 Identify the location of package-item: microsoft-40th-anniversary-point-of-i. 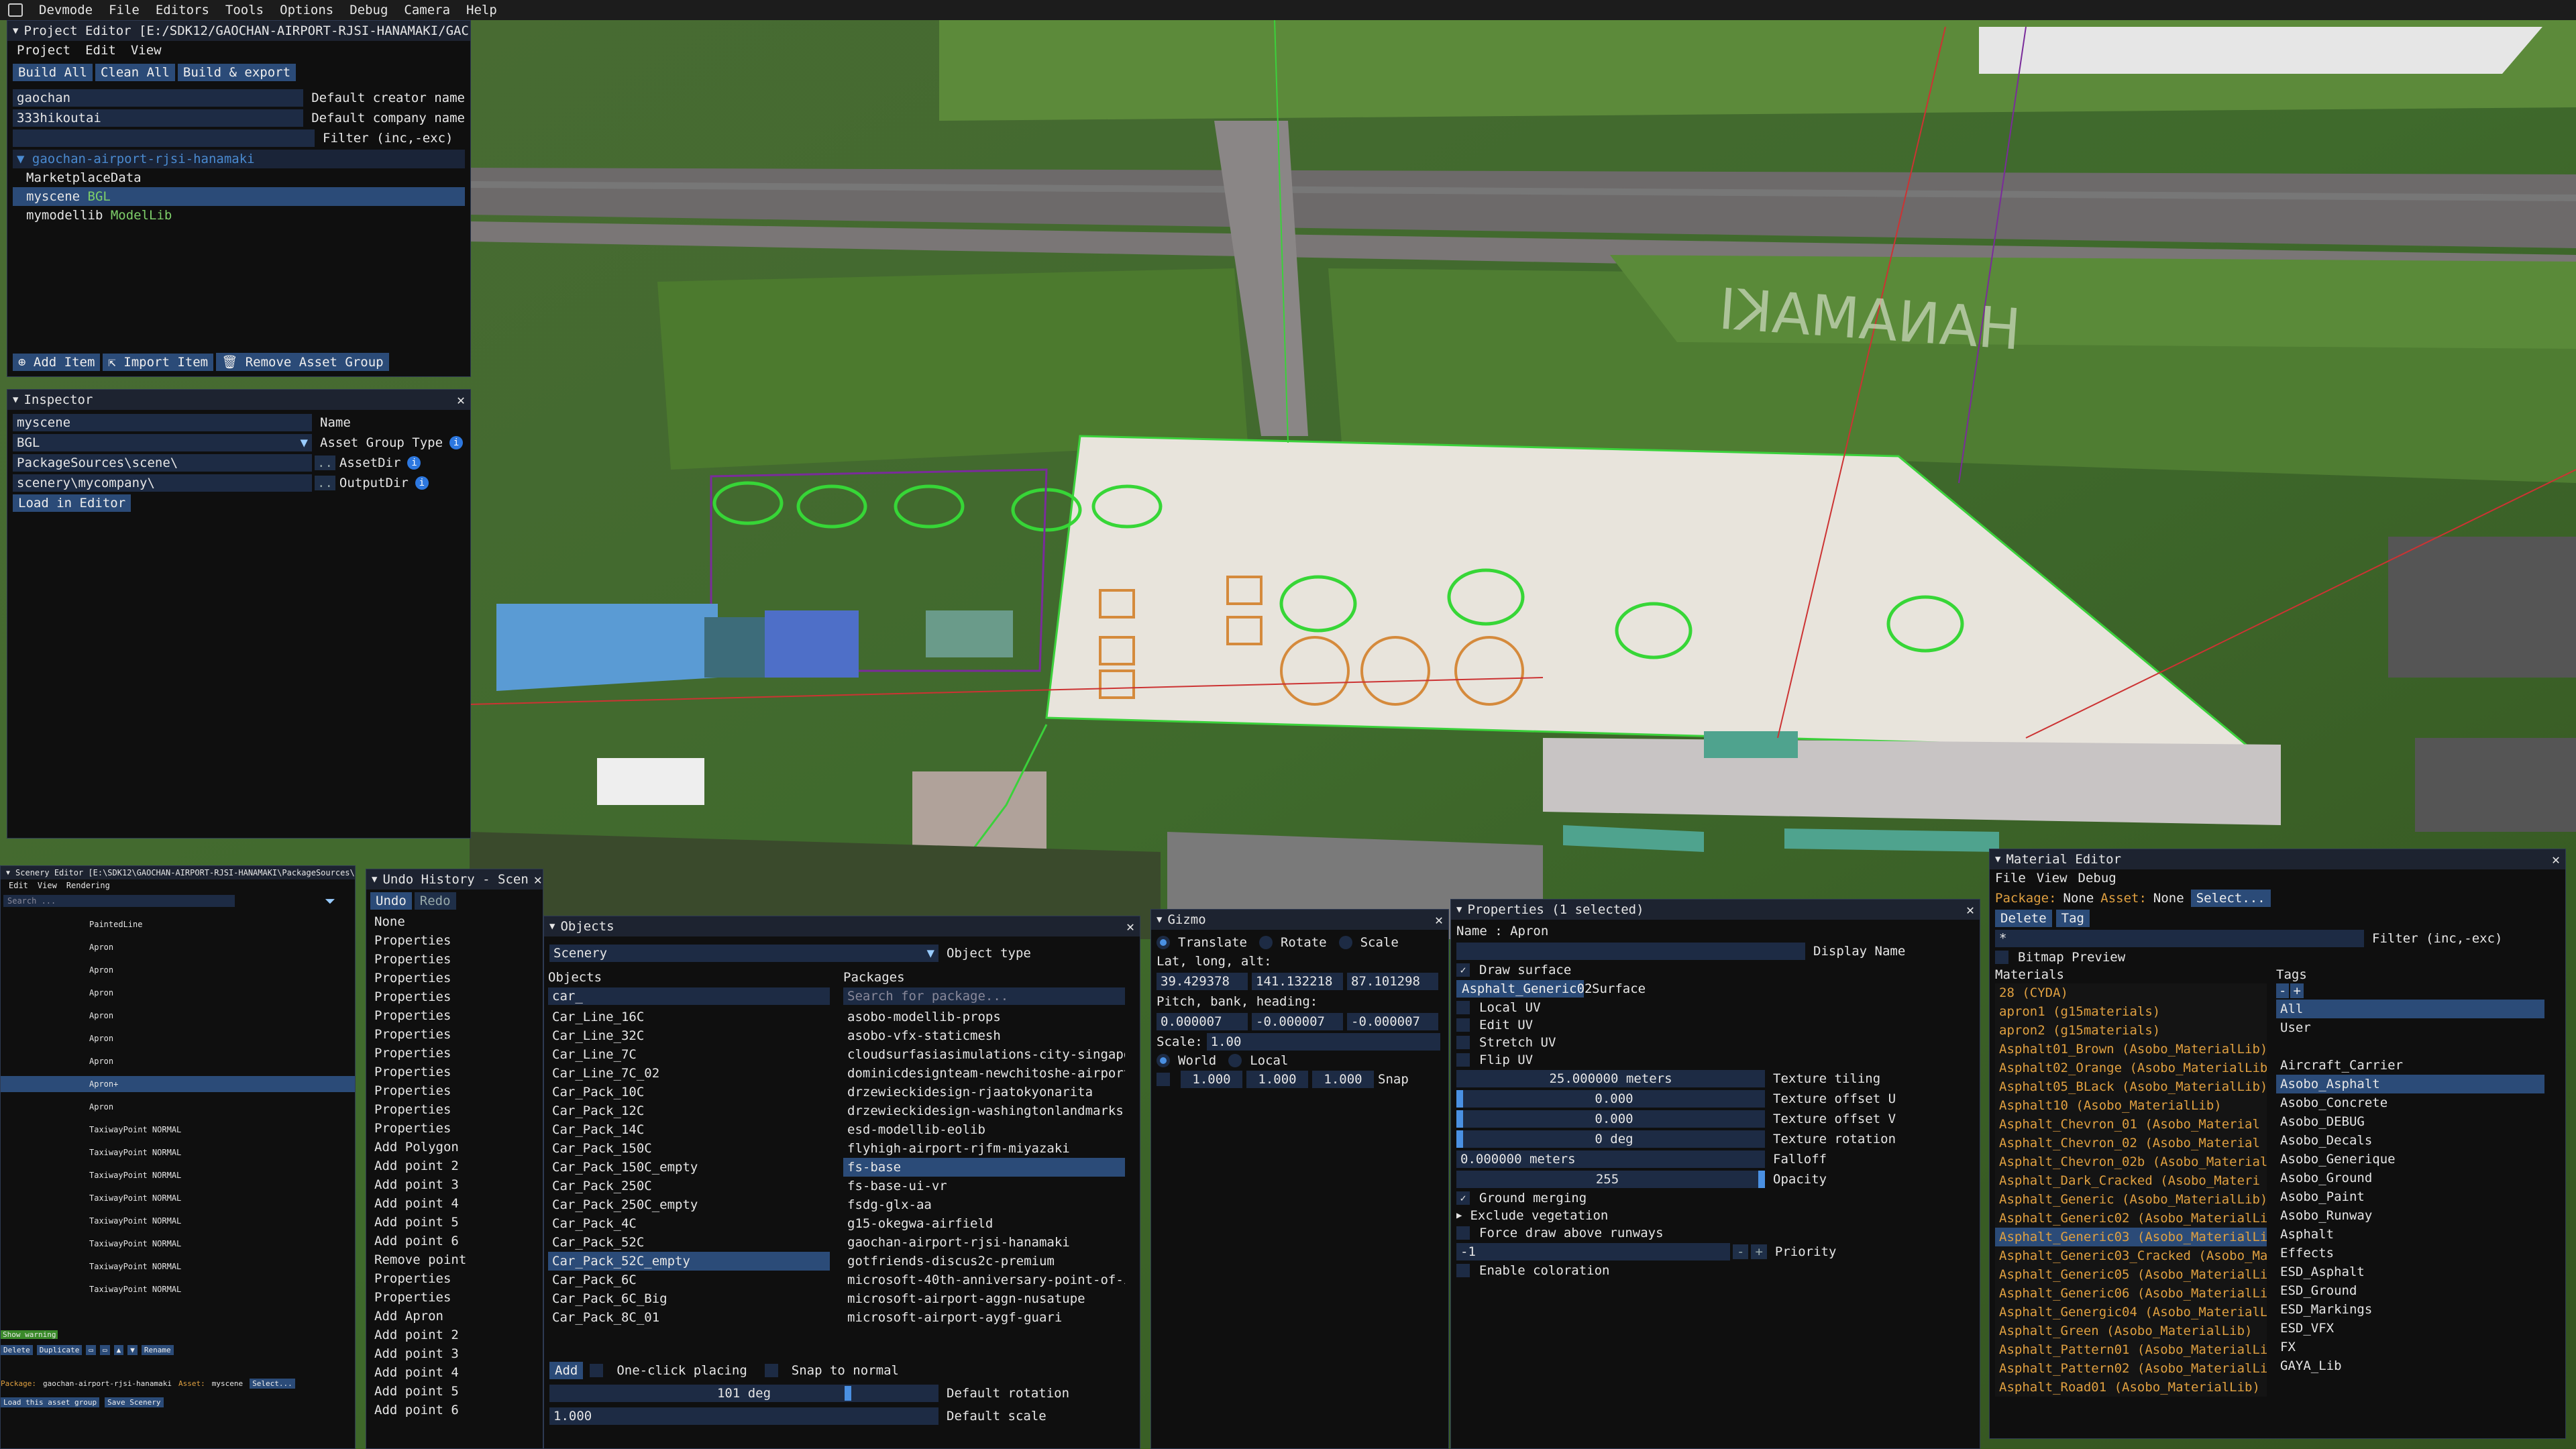
(984, 1280).